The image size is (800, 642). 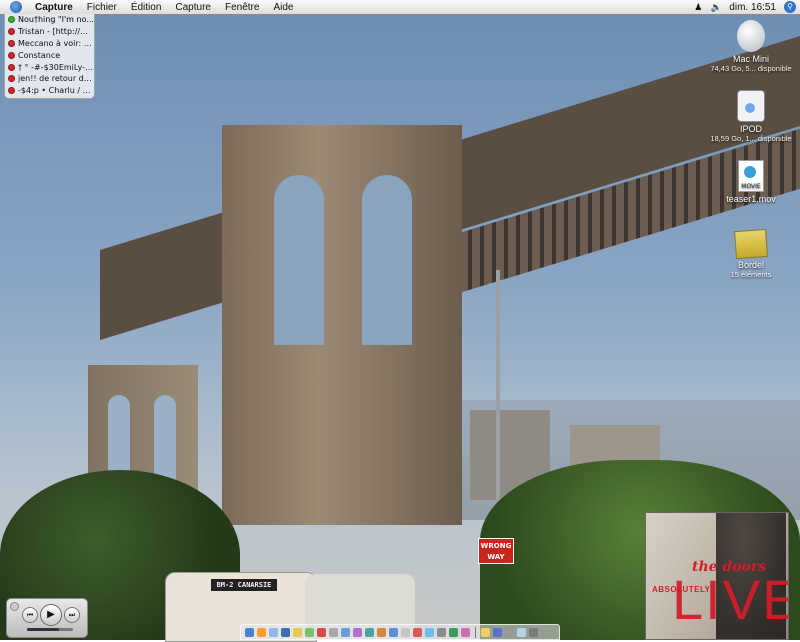 I want to click on desktop-icon-info: 18,59 Go, 1... disponible, so click(x=751, y=138).